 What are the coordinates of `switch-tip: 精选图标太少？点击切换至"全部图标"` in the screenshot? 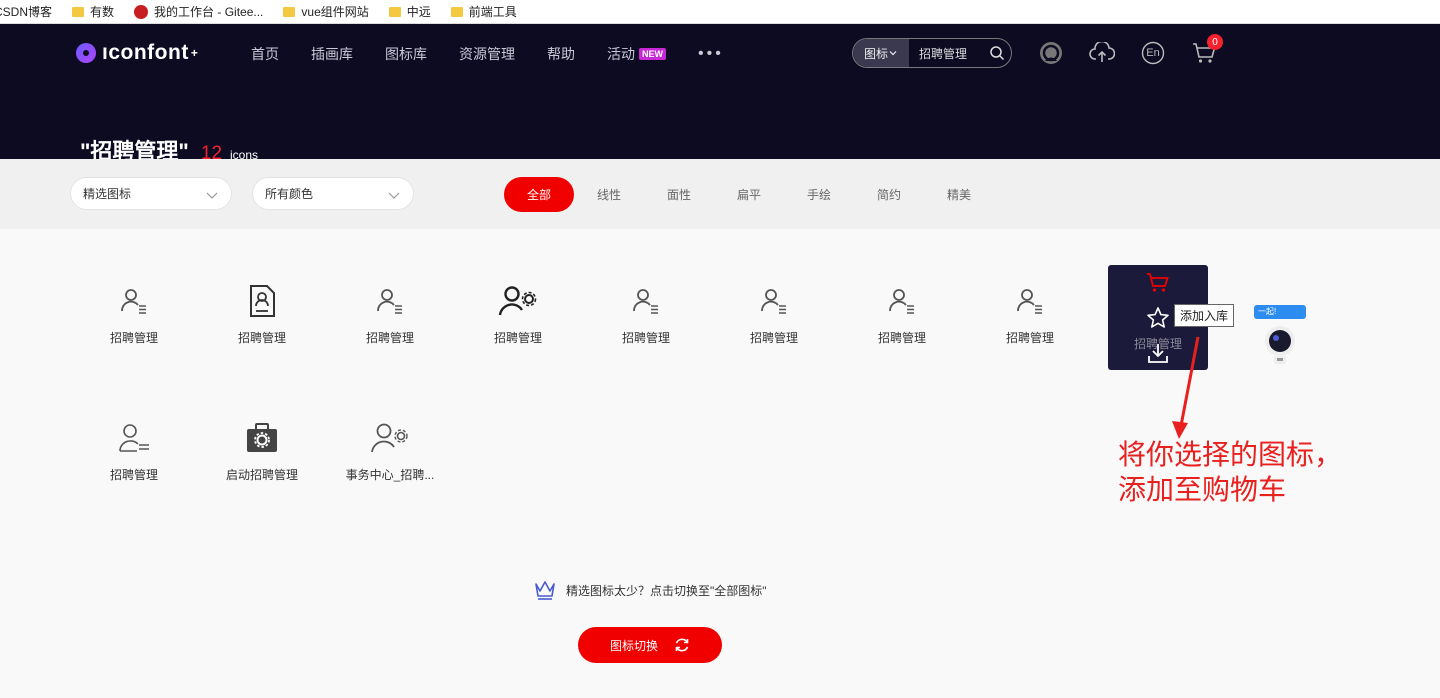 It's located at (650, 590).